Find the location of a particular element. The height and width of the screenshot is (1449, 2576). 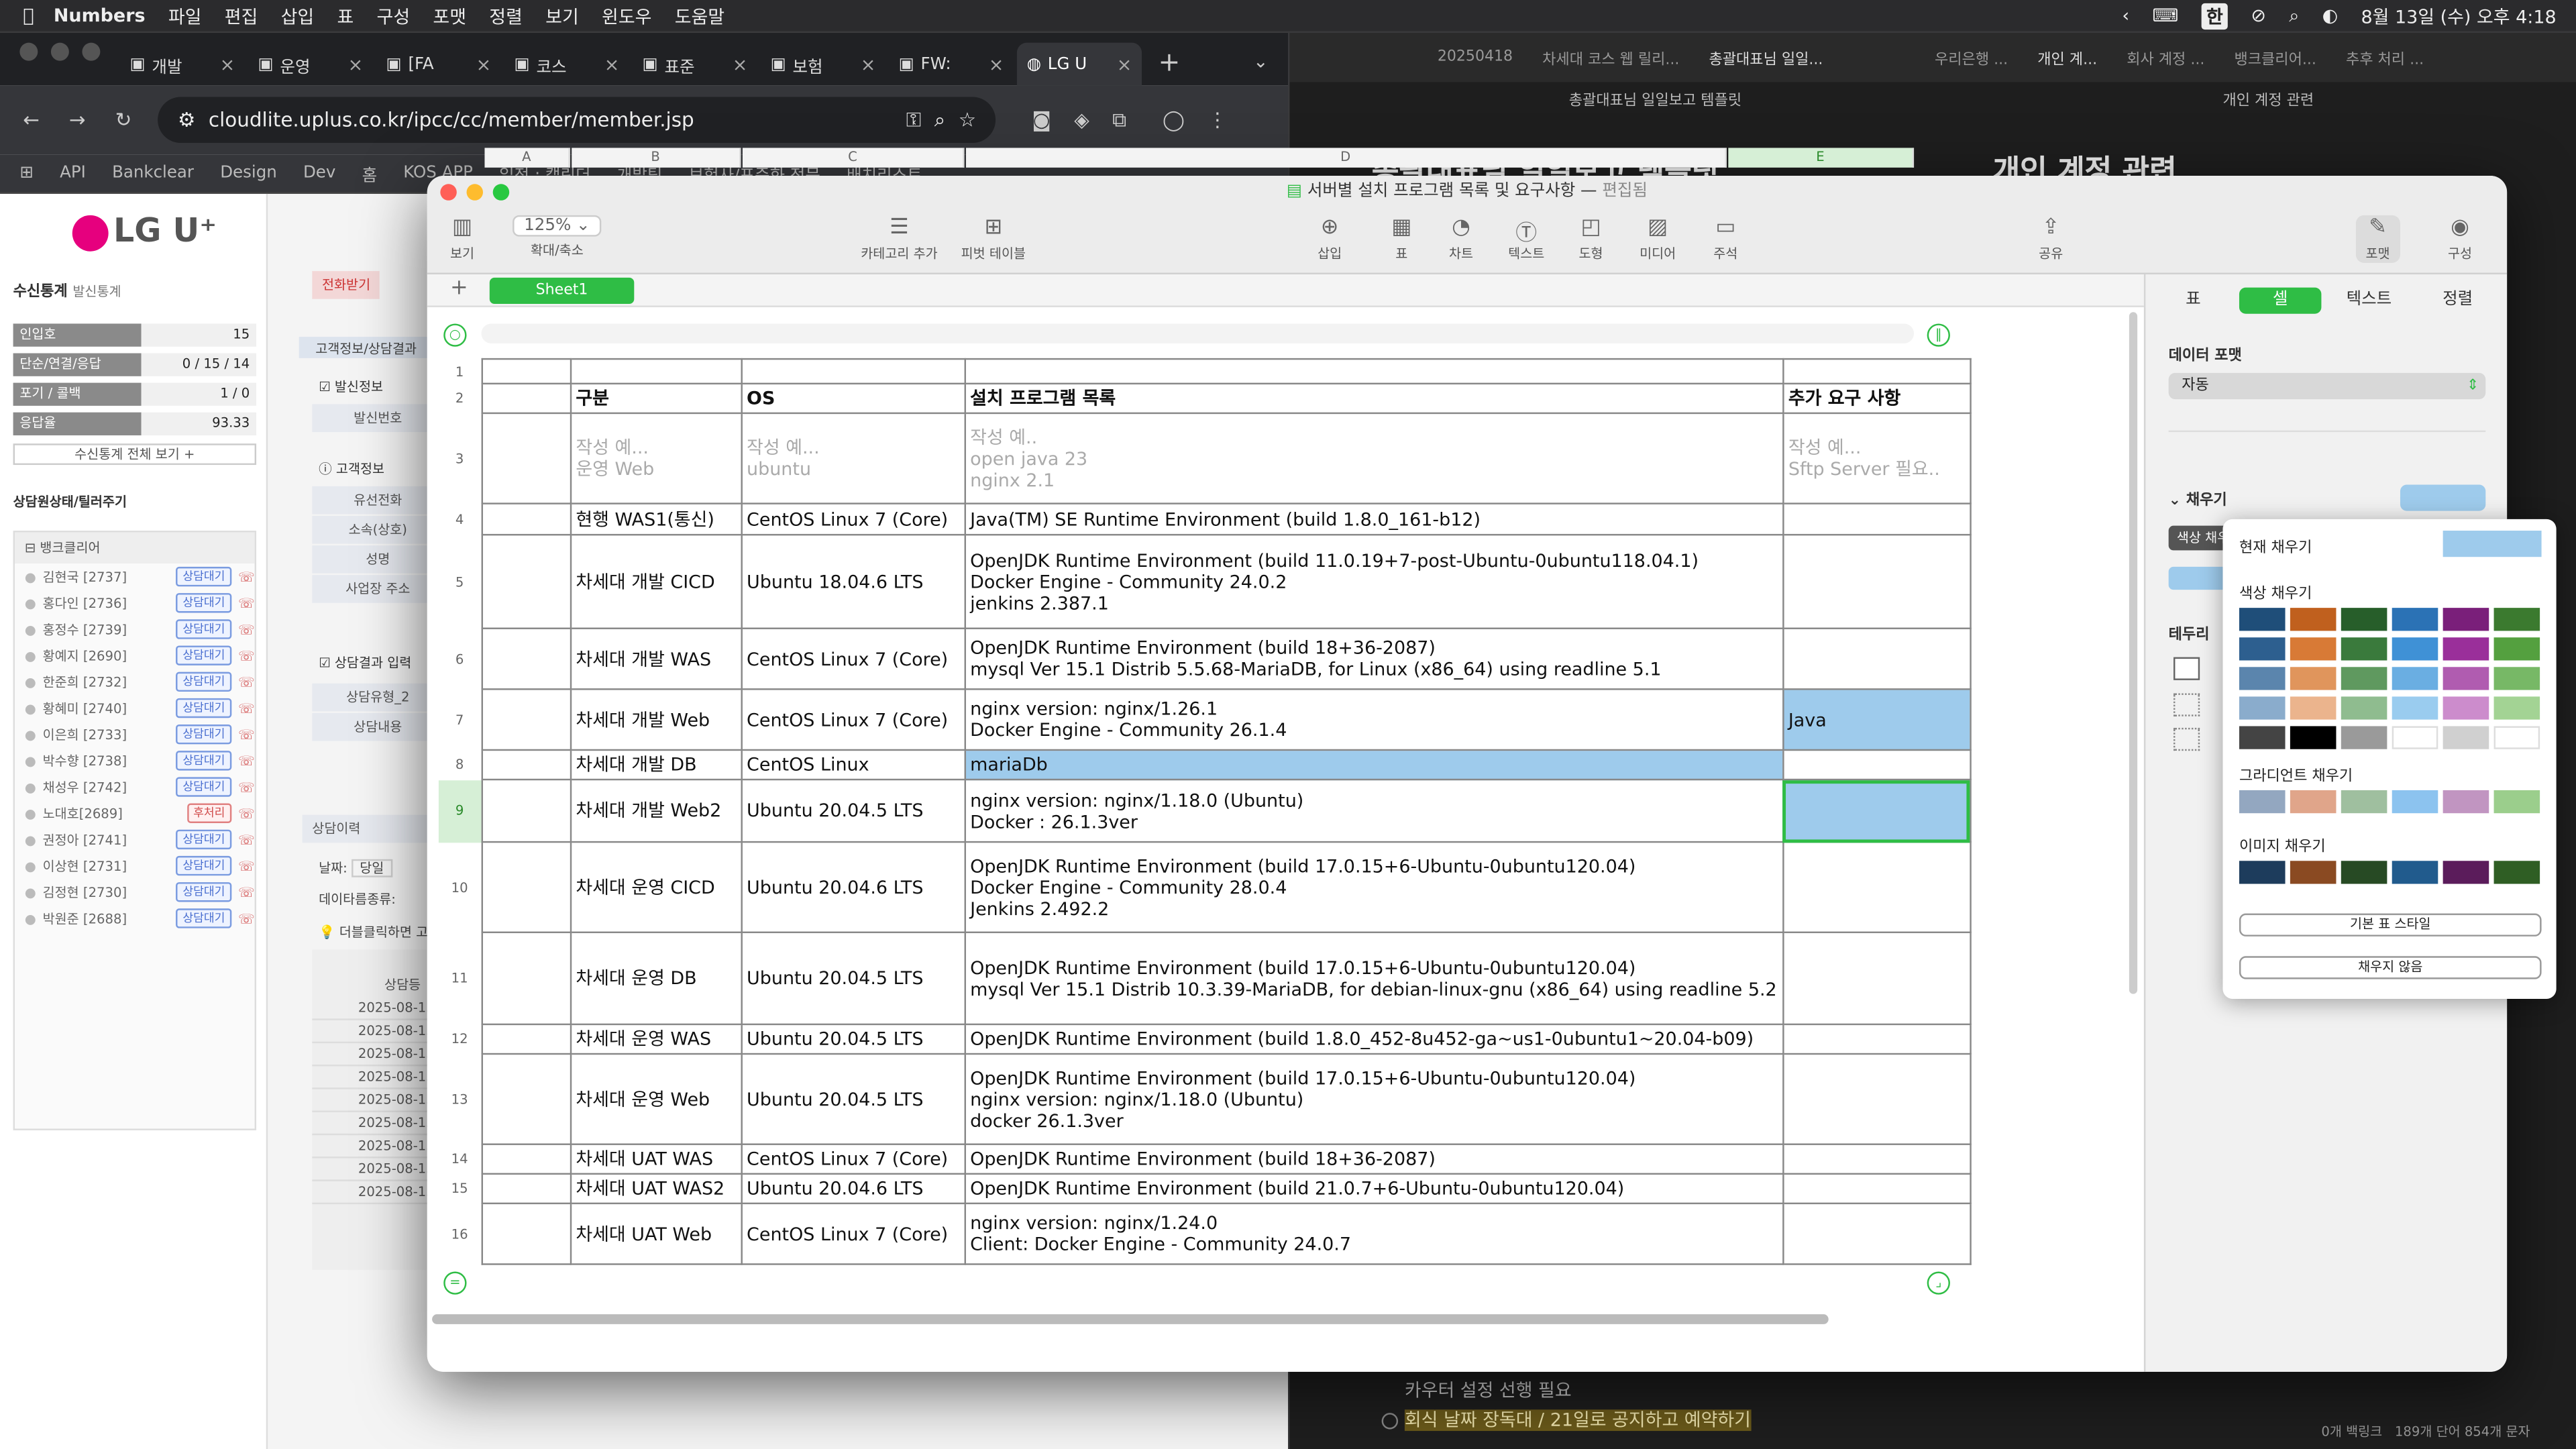

key-icon: ⚿ is located at coordinates (913, 119).